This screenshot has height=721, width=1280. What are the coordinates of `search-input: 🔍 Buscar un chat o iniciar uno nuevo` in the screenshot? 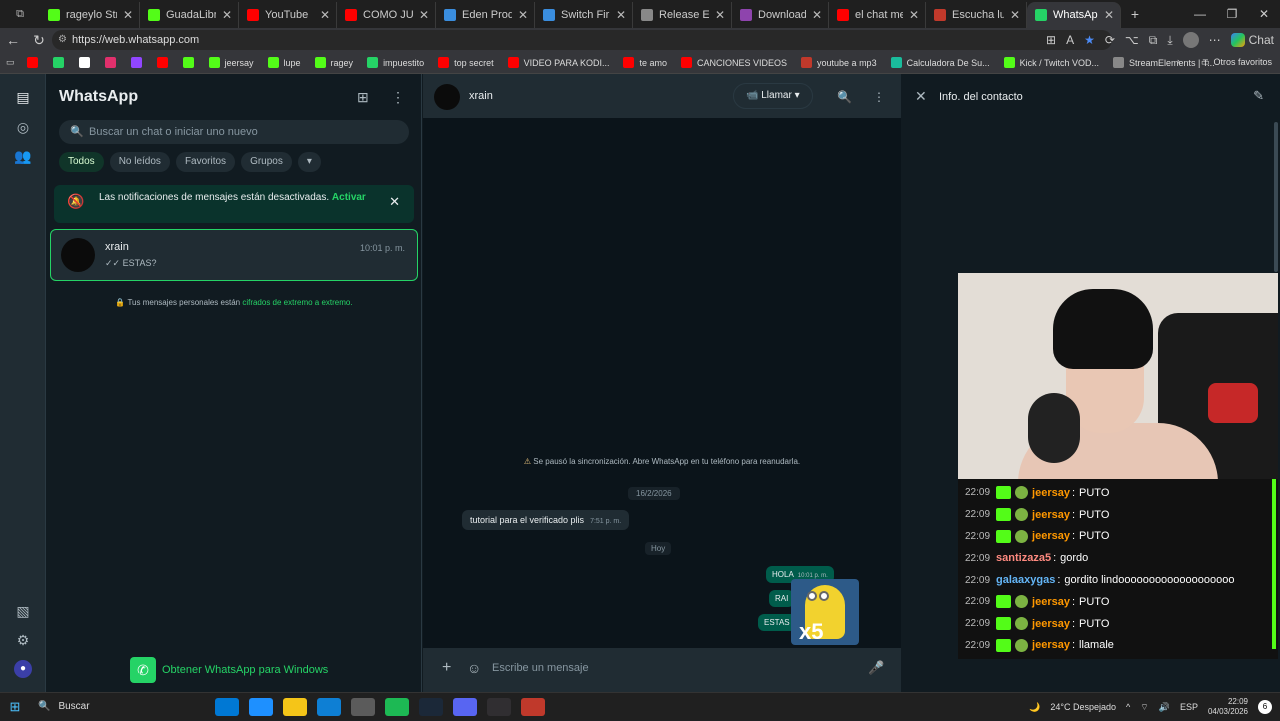 It's located at (234, 132).